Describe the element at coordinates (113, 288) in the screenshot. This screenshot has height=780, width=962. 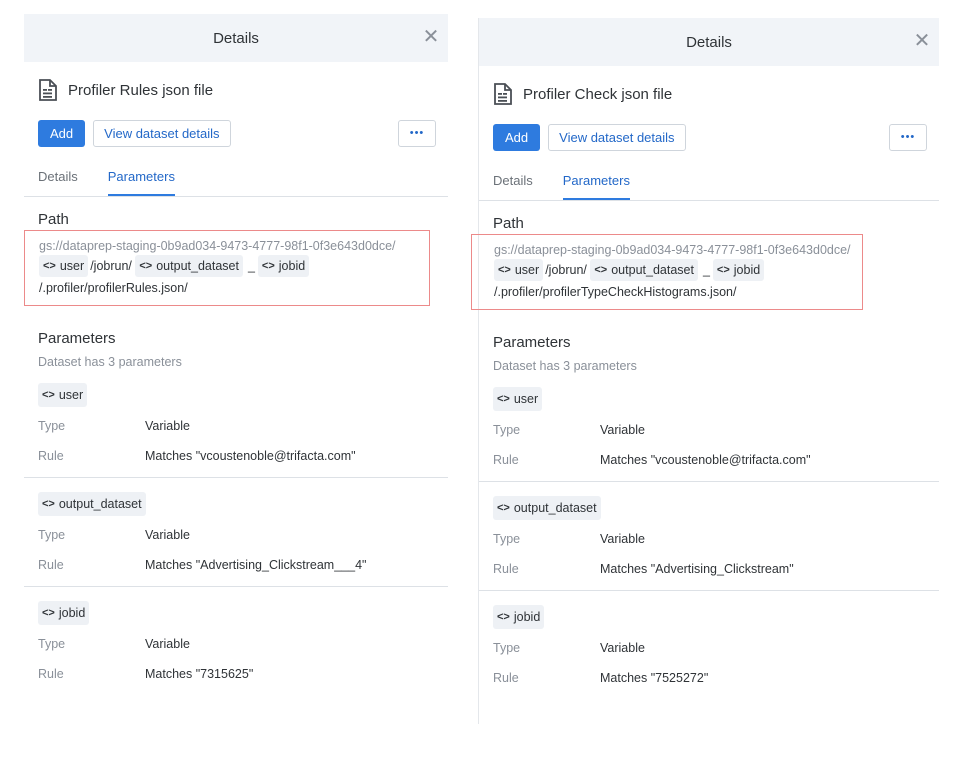
I see `path-tail: /.profiler/profilerRules.json/` at that location.